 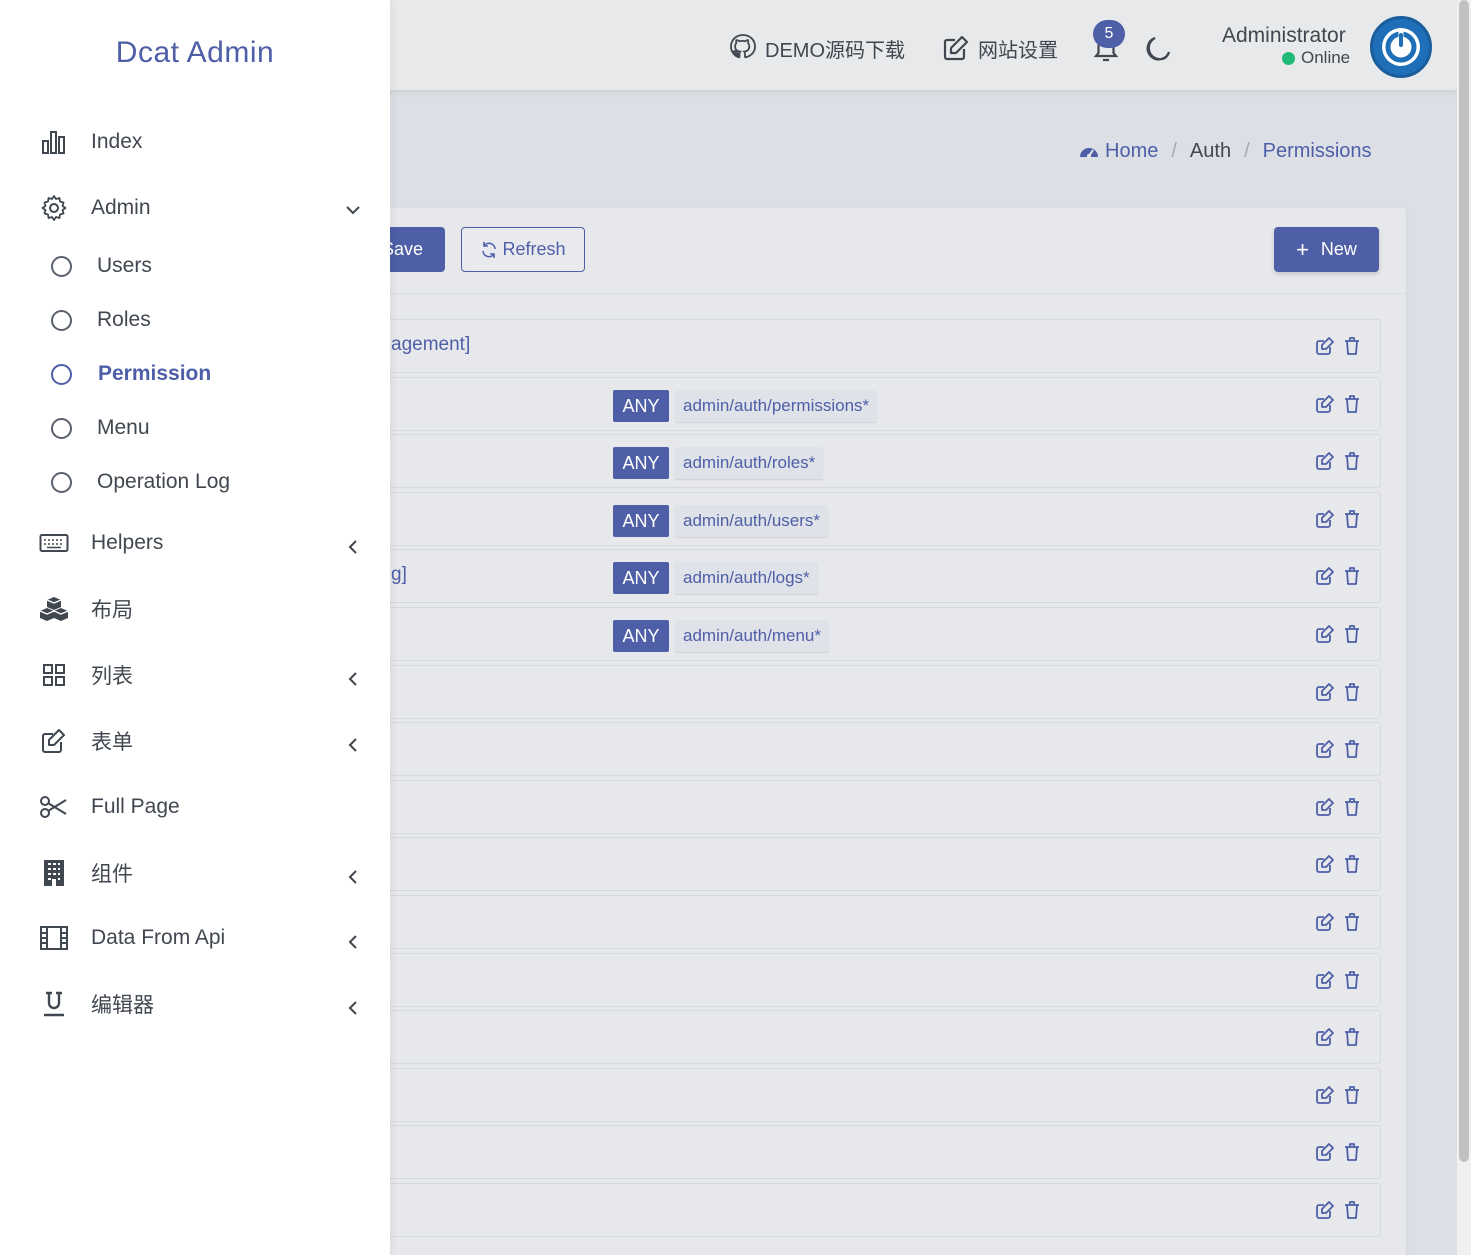 What do you see at coordinates (1464, 581) in the screenshot?
I see `scrollbar-thumb` at bounding box center [1464, 581].